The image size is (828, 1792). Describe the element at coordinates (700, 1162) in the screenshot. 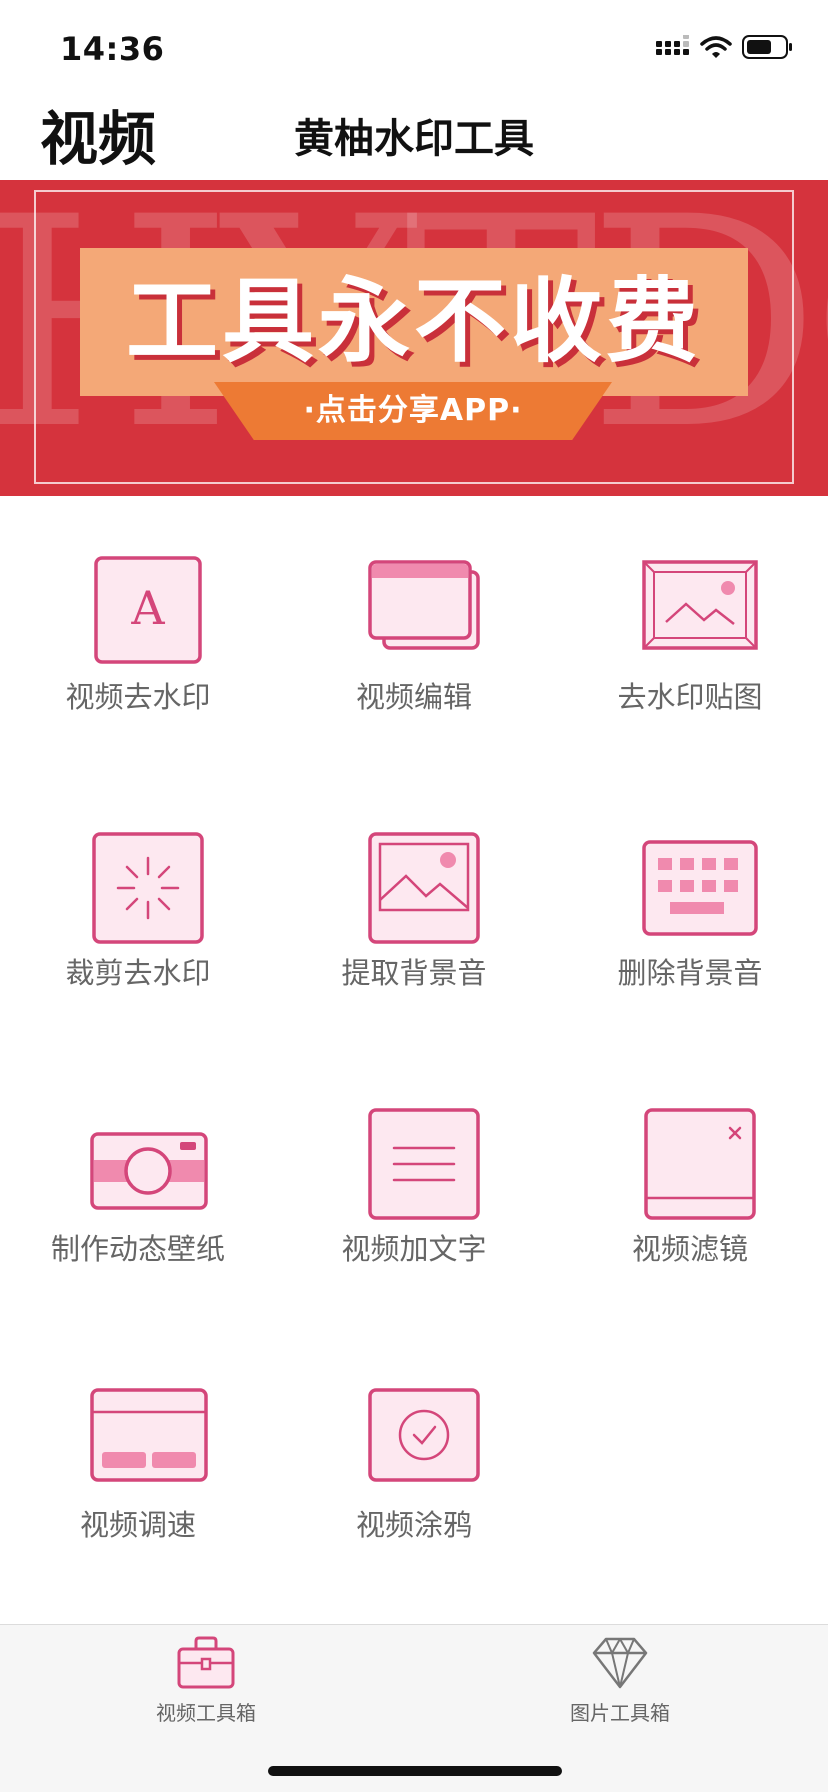

I see `close-card-icon` at that location.